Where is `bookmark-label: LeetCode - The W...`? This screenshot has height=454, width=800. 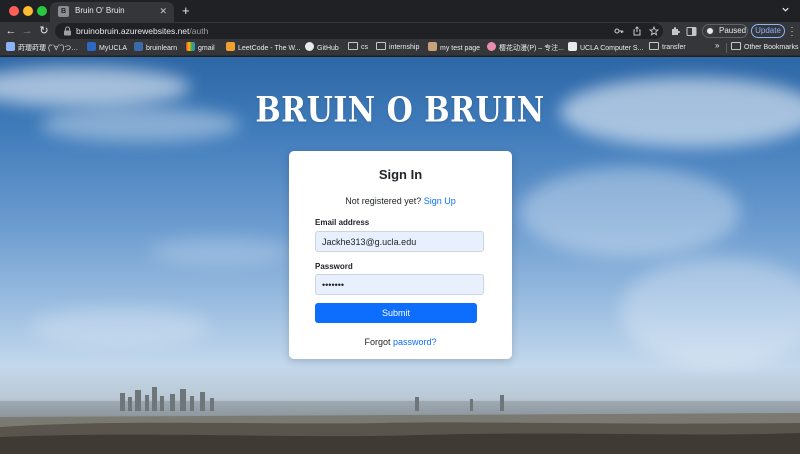
bookmark-label: LeetCode - The W... is located at coordinates (269, 48).